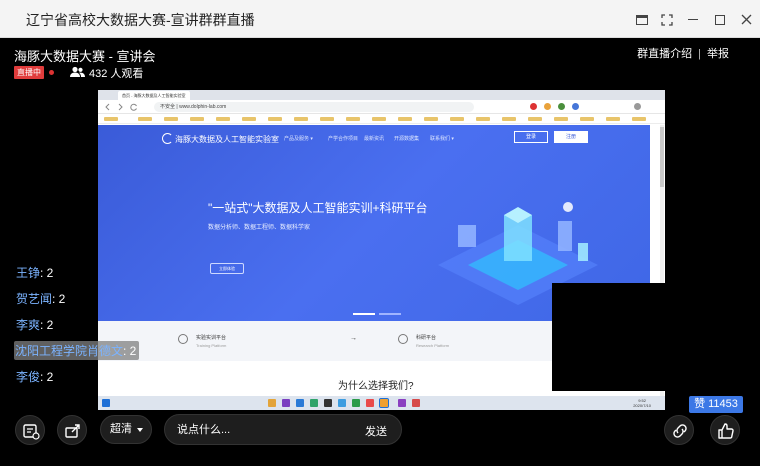 The image size is (760, 466). I want to click on viewer-count: 432 人观看, so click(116, 74).